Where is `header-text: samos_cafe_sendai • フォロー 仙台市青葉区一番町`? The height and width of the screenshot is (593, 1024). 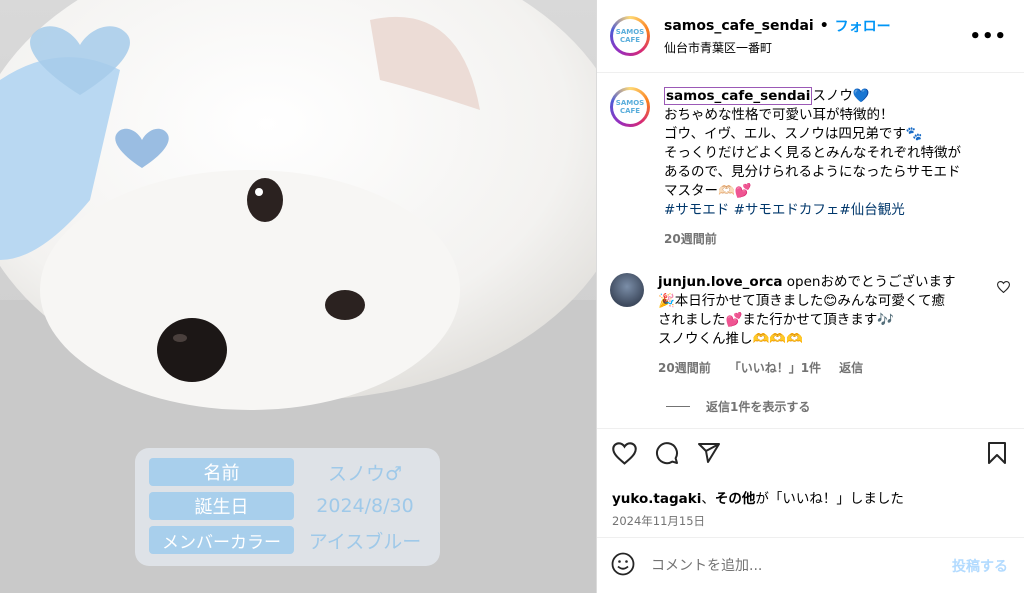 header-text: samos_cafe_sendai • フォロー 仙台市青葉区一番町 is located at coordinates (814, 36).